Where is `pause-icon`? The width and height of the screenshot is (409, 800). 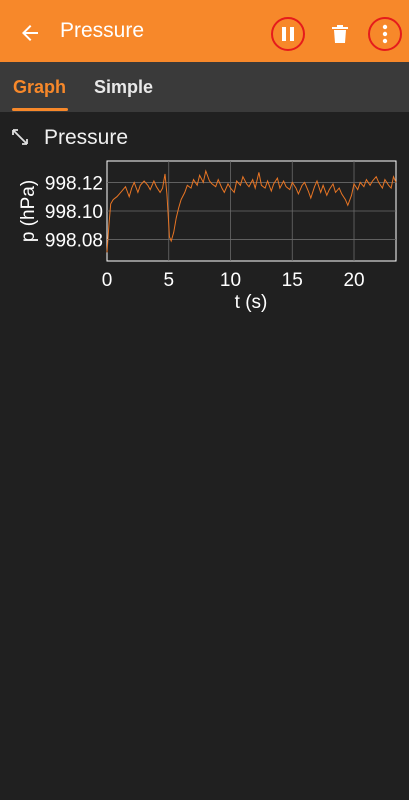 pause-icon is located at coordinates (288, 34).